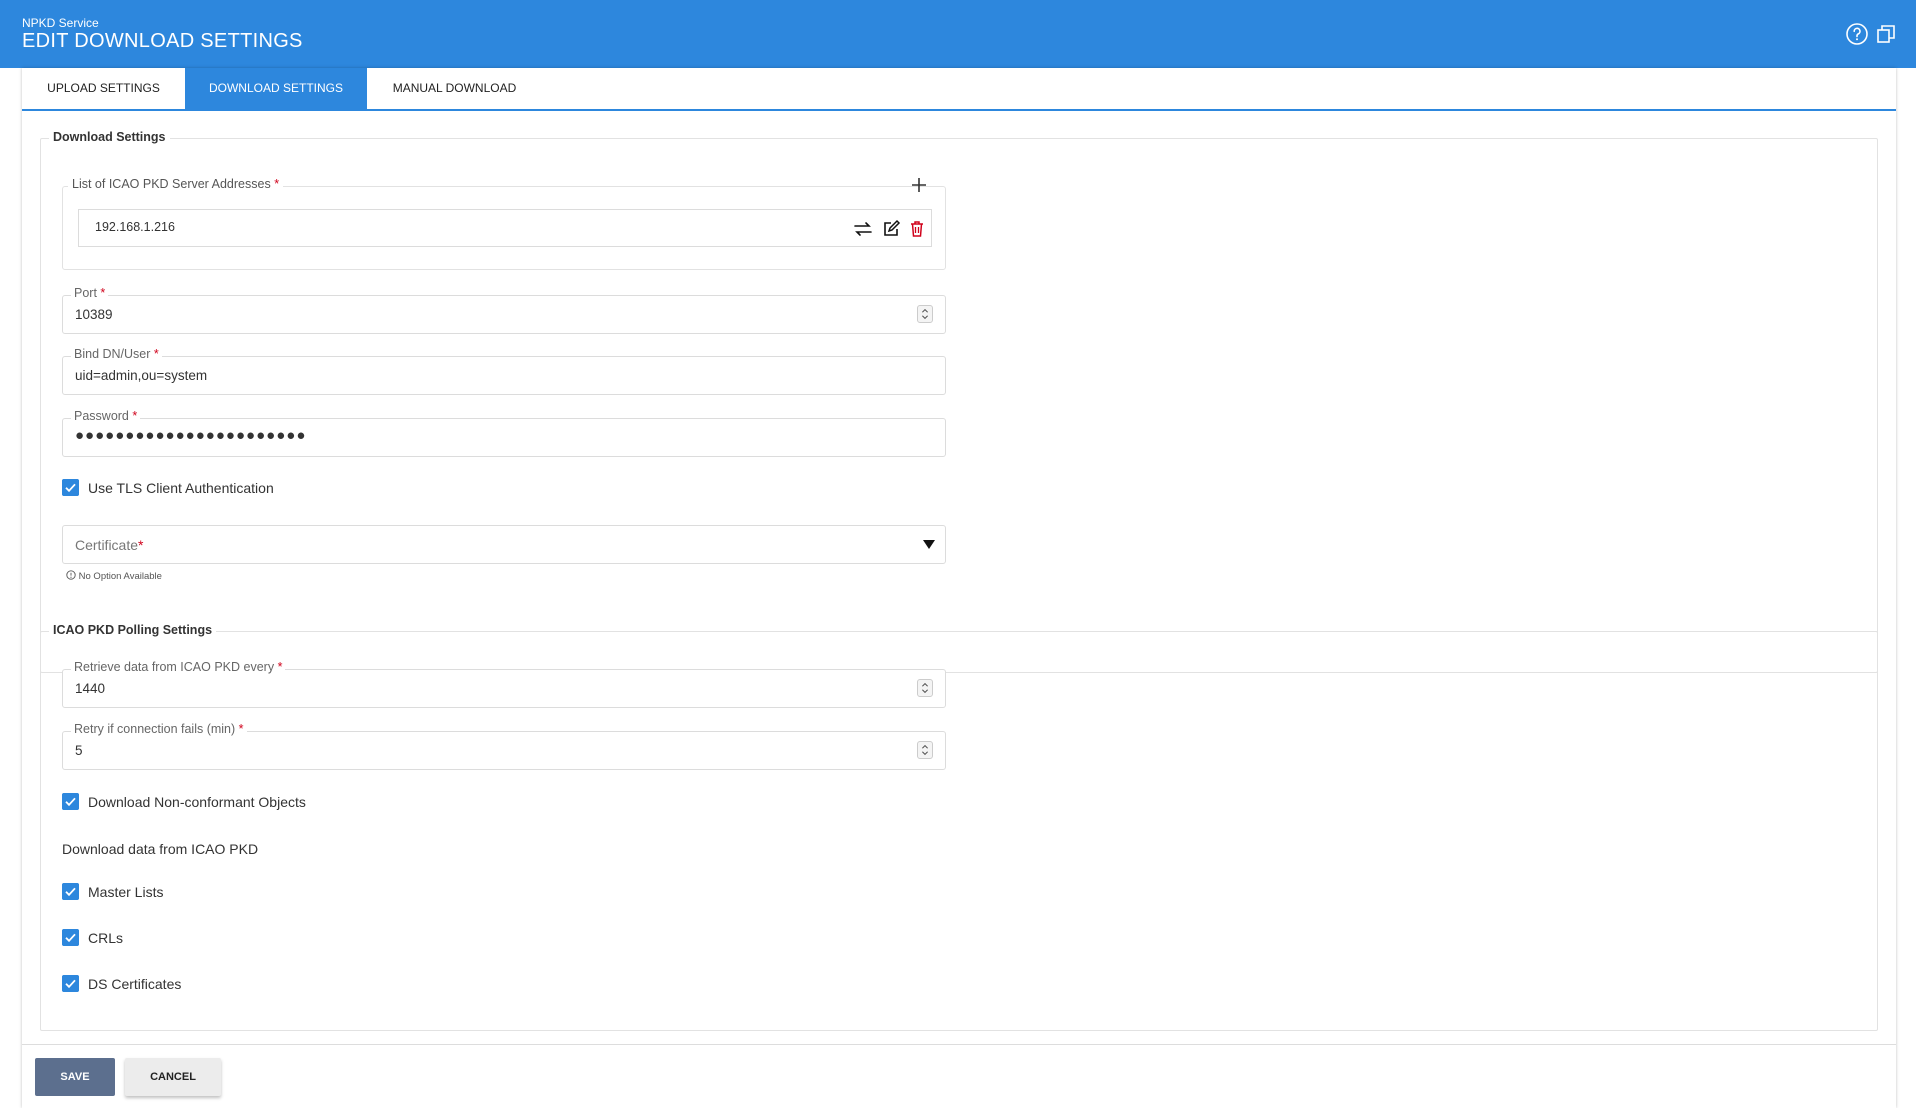 This screenshot has width=1916, height=1108. I want to click on port-field: Port * 10389, so click(504, 310).